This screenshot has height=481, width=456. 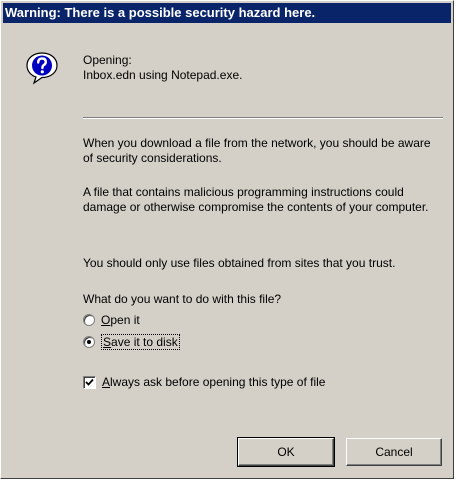 What do you see at coordinates (286, 452) in the screenshot?
I see `ok-button: OK` at bounding box center [286, 452].